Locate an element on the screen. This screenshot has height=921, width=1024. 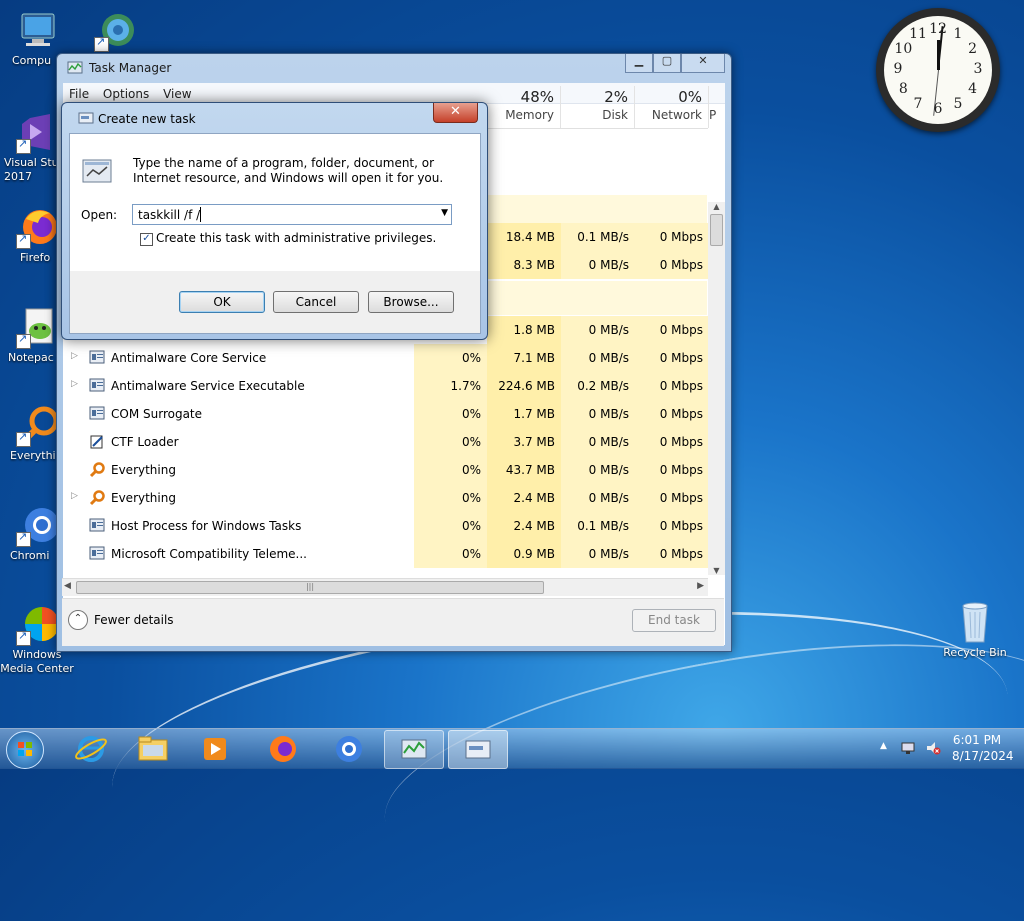
minimize-button: ▁ is located at coordinates (639, 63).